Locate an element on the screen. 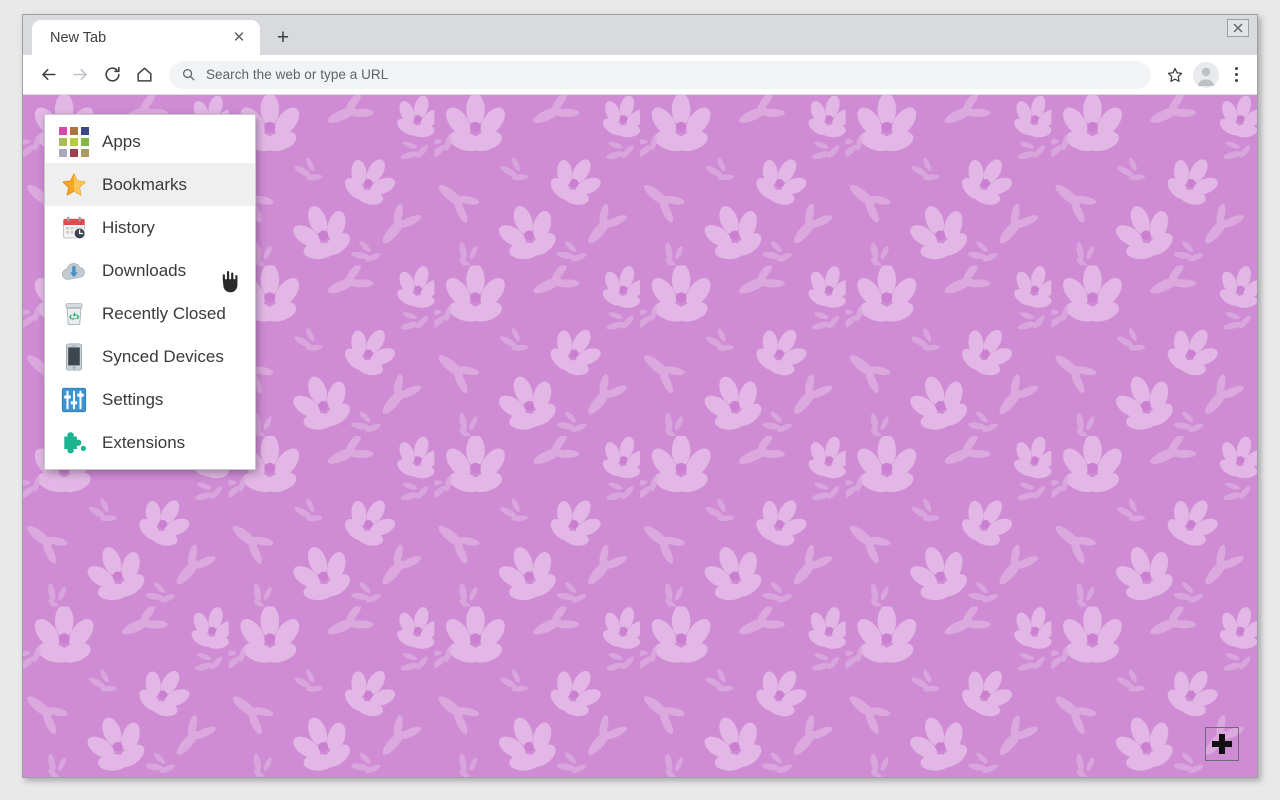  search-icon is located at coordinates (188, 74).